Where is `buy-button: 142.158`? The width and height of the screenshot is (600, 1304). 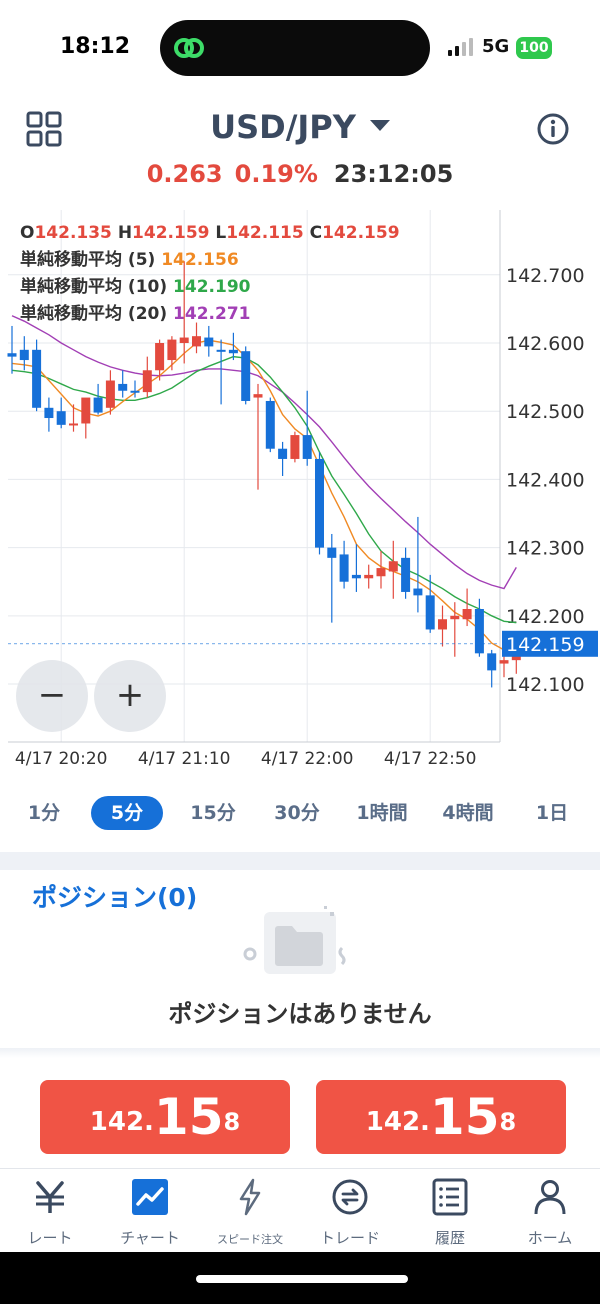 buy-button: 142.158 is located at coordinates (441, 1117).